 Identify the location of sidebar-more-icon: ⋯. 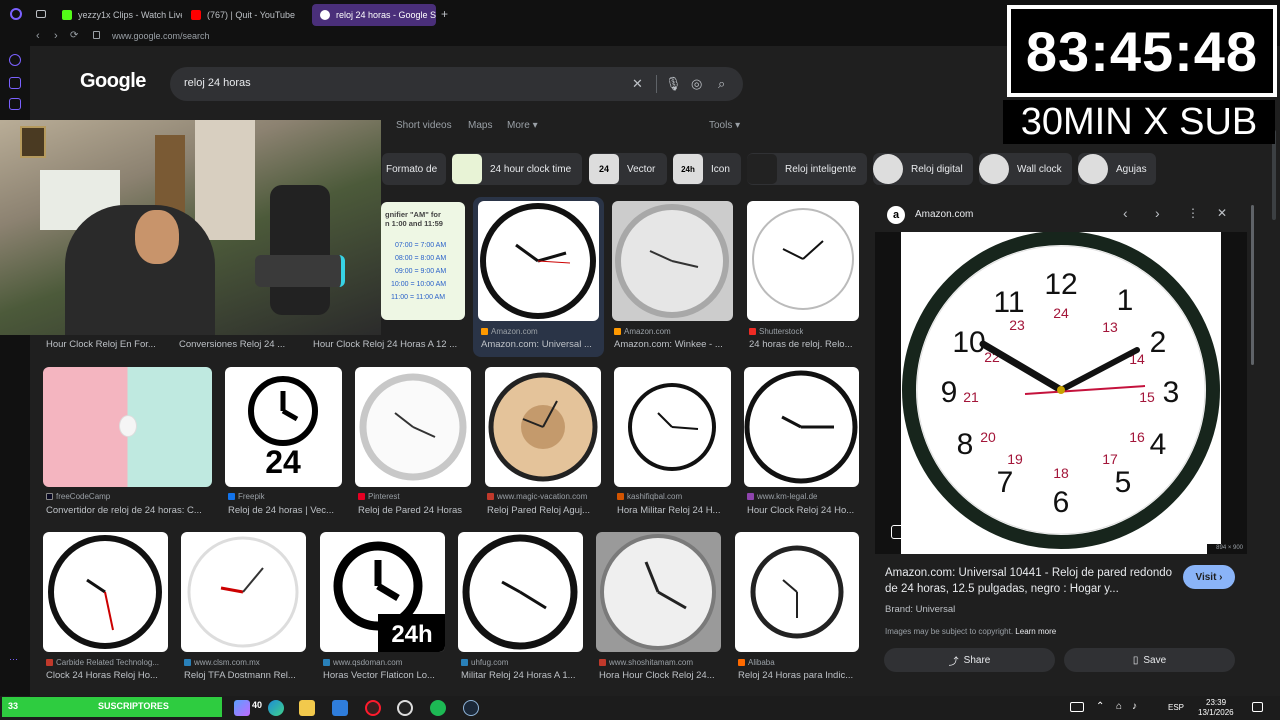
(13, 659).